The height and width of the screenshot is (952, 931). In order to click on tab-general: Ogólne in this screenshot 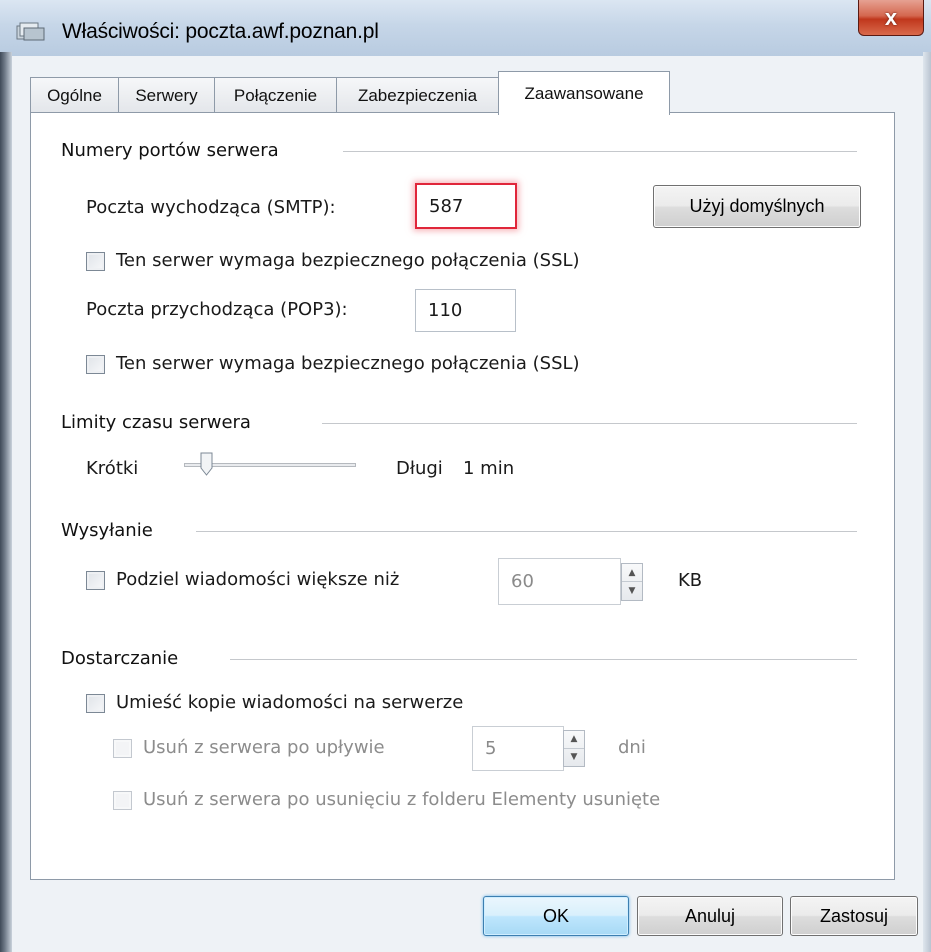, I will do `click(74, 95)`.